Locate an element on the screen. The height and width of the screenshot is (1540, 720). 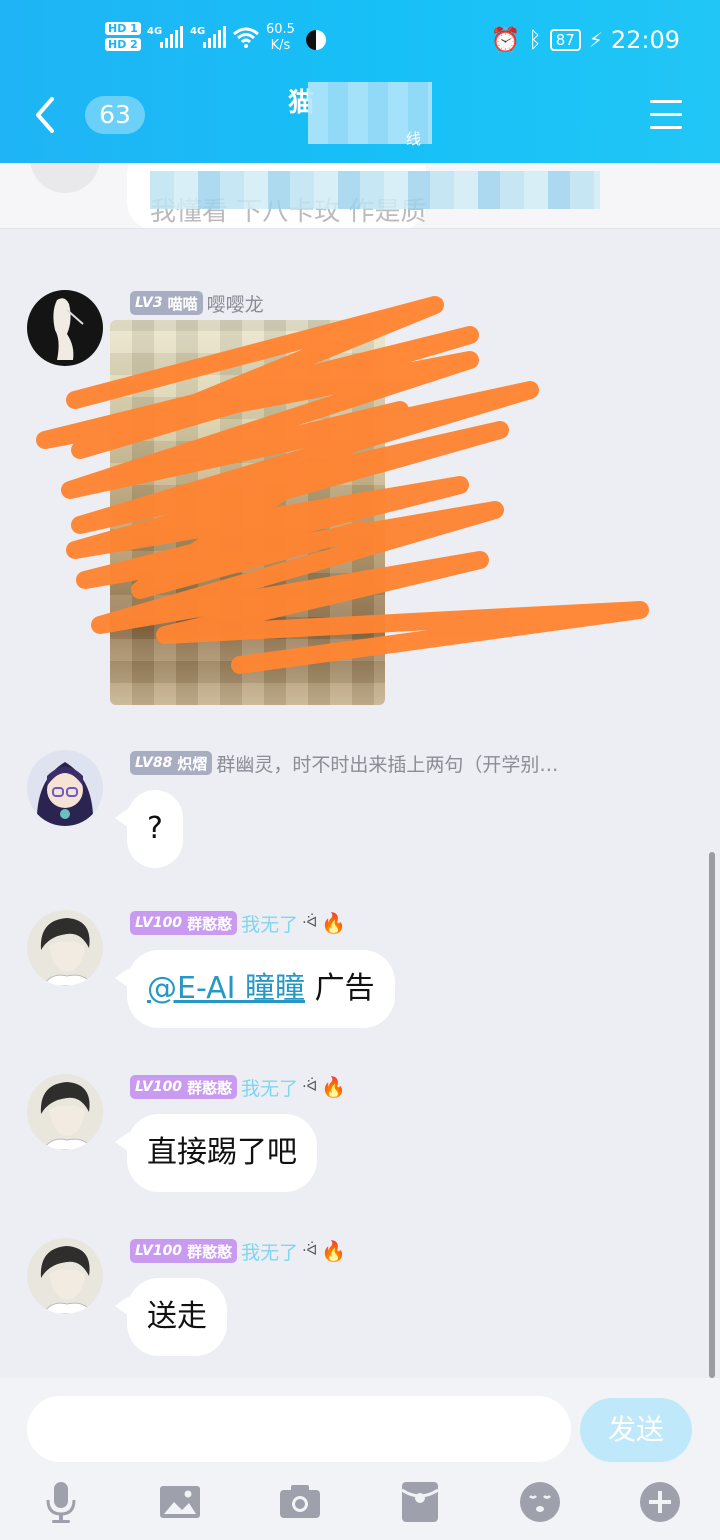
menu-button is located at coordinates (666, 115).